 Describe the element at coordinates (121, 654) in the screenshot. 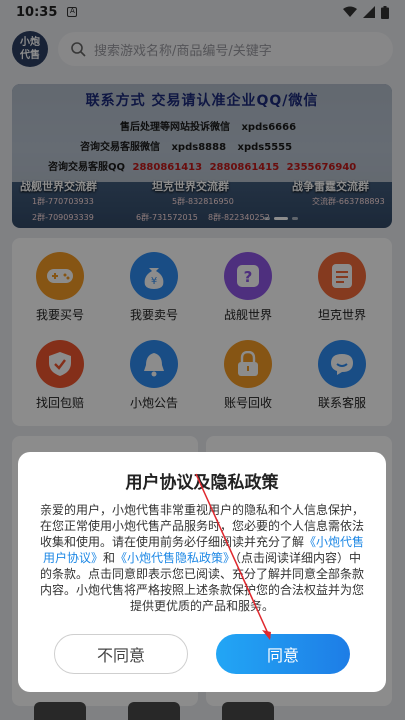

I see `decline-button: 不同意` at that location.